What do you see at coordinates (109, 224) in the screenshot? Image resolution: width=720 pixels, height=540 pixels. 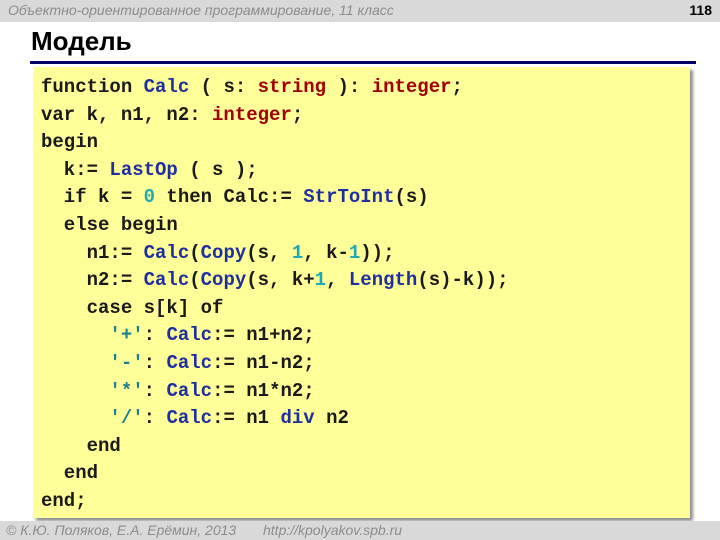 I see `code-keyword: else begin` at bounding box center [109, 224].